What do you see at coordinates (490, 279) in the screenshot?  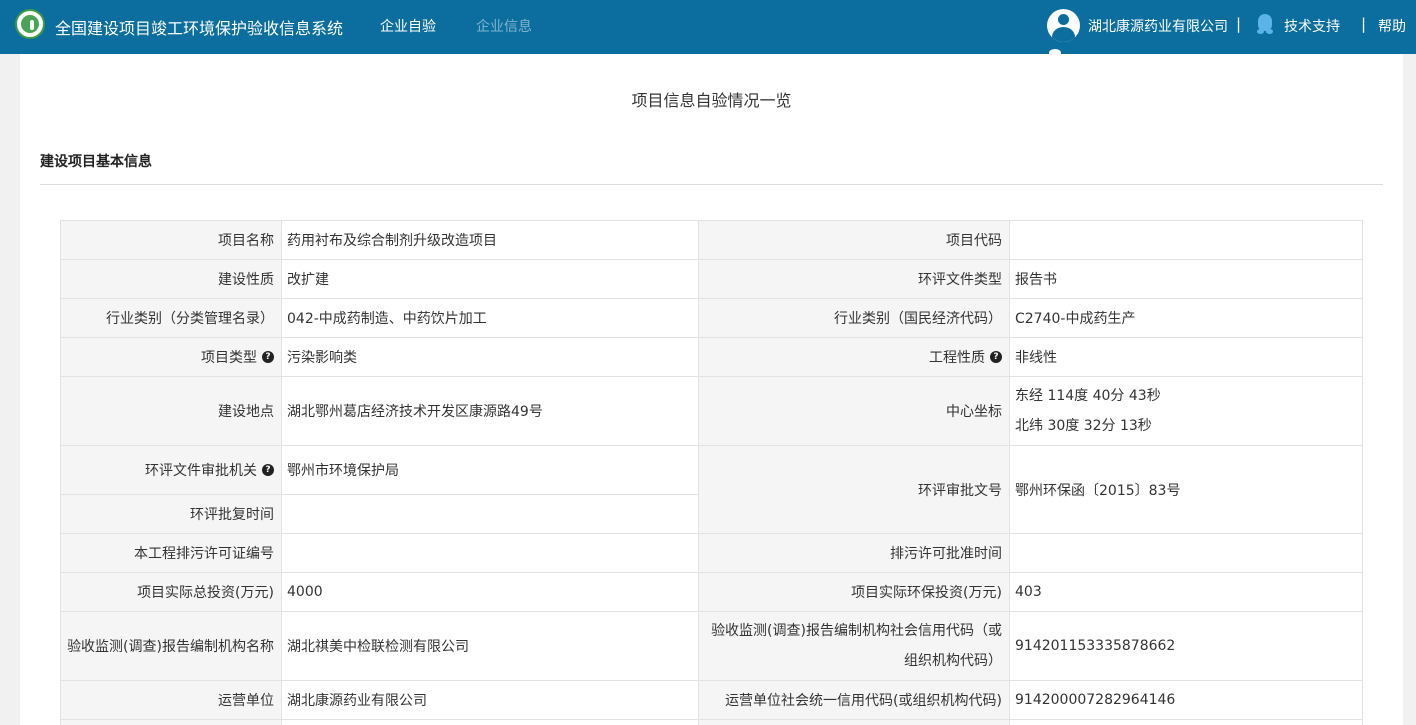 I see `construction-nature-value: 改扩建` at bounding box center [490, 279].